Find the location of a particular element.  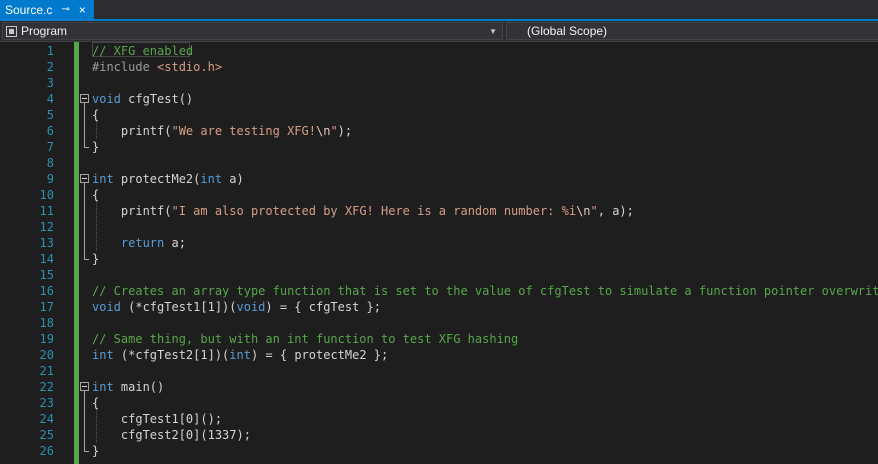

code-line: 25 cfgTest2[0](1337); is located at coordinates (439, 435).